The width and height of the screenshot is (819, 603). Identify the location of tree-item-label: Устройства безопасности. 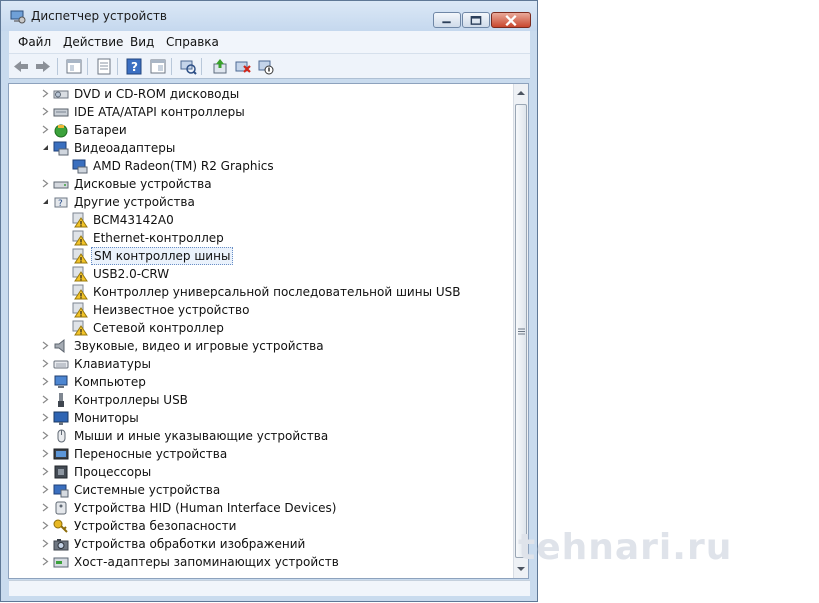
(155, 526).